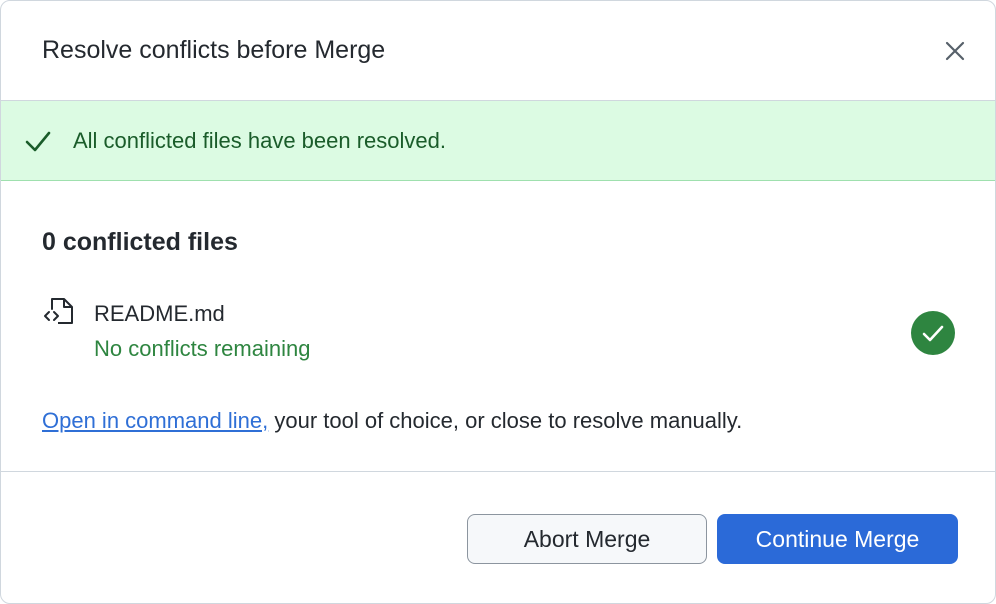 Image resolution: width=996 pixels, height=604 pixels. Describe the element at coordinates (214, 50) in the screenshot. I see `dialog-title: Resolve conflicts before Merge` at that location.